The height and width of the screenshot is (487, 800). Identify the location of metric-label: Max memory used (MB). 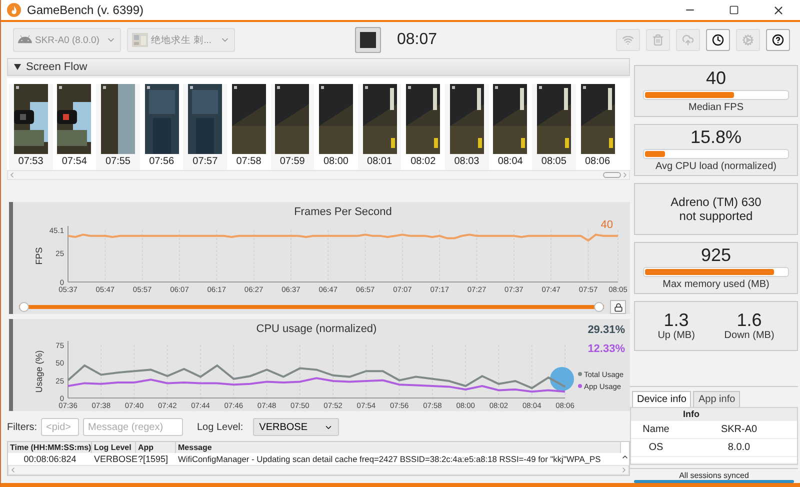
(716, 284).